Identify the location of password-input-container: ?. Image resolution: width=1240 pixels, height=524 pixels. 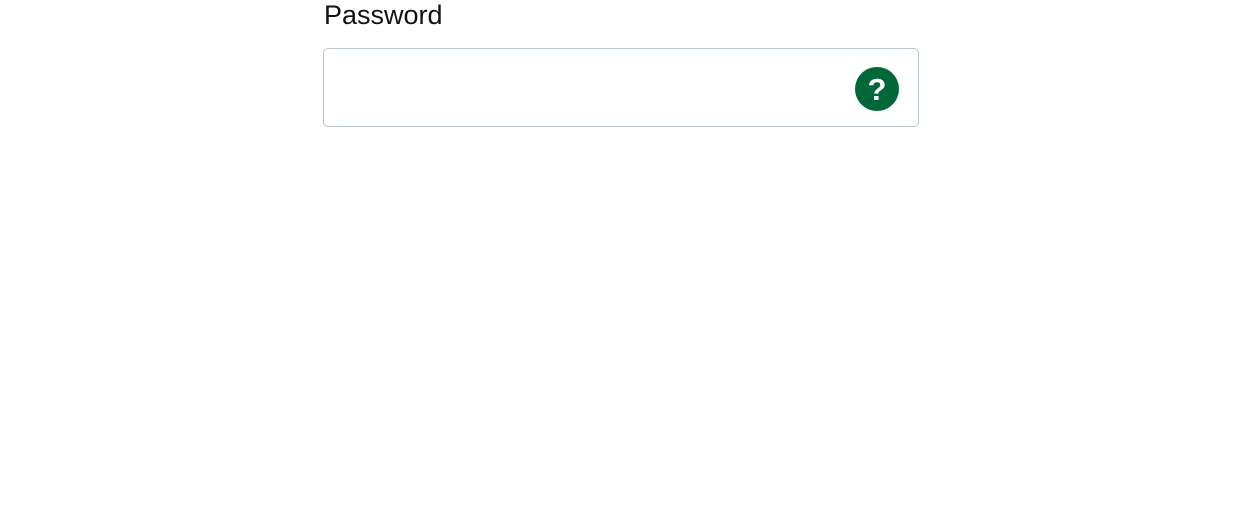
(621, 87).